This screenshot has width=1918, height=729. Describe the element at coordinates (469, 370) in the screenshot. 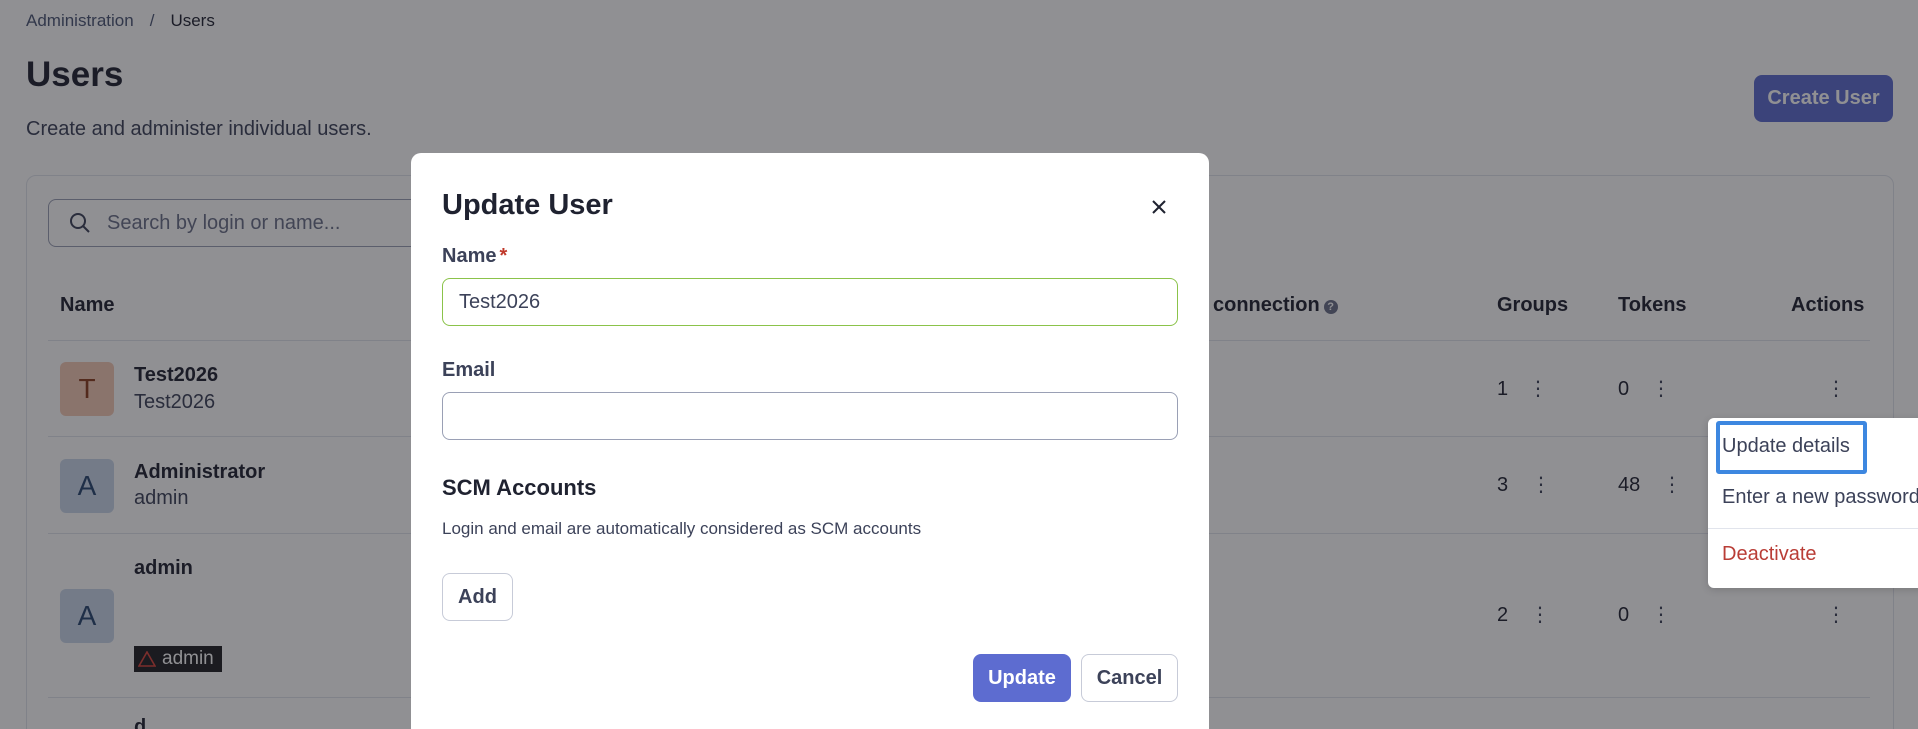

I see `email-label: Email` at that location.